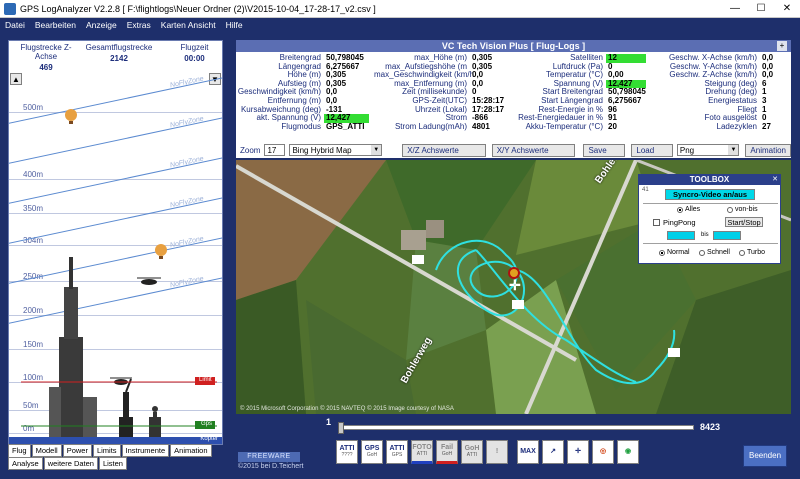 The image size is (800, 479). Describe the element at coordinates (422, 452) in the screenshot. I see `foto-button: FOTO ATTI` at that location.